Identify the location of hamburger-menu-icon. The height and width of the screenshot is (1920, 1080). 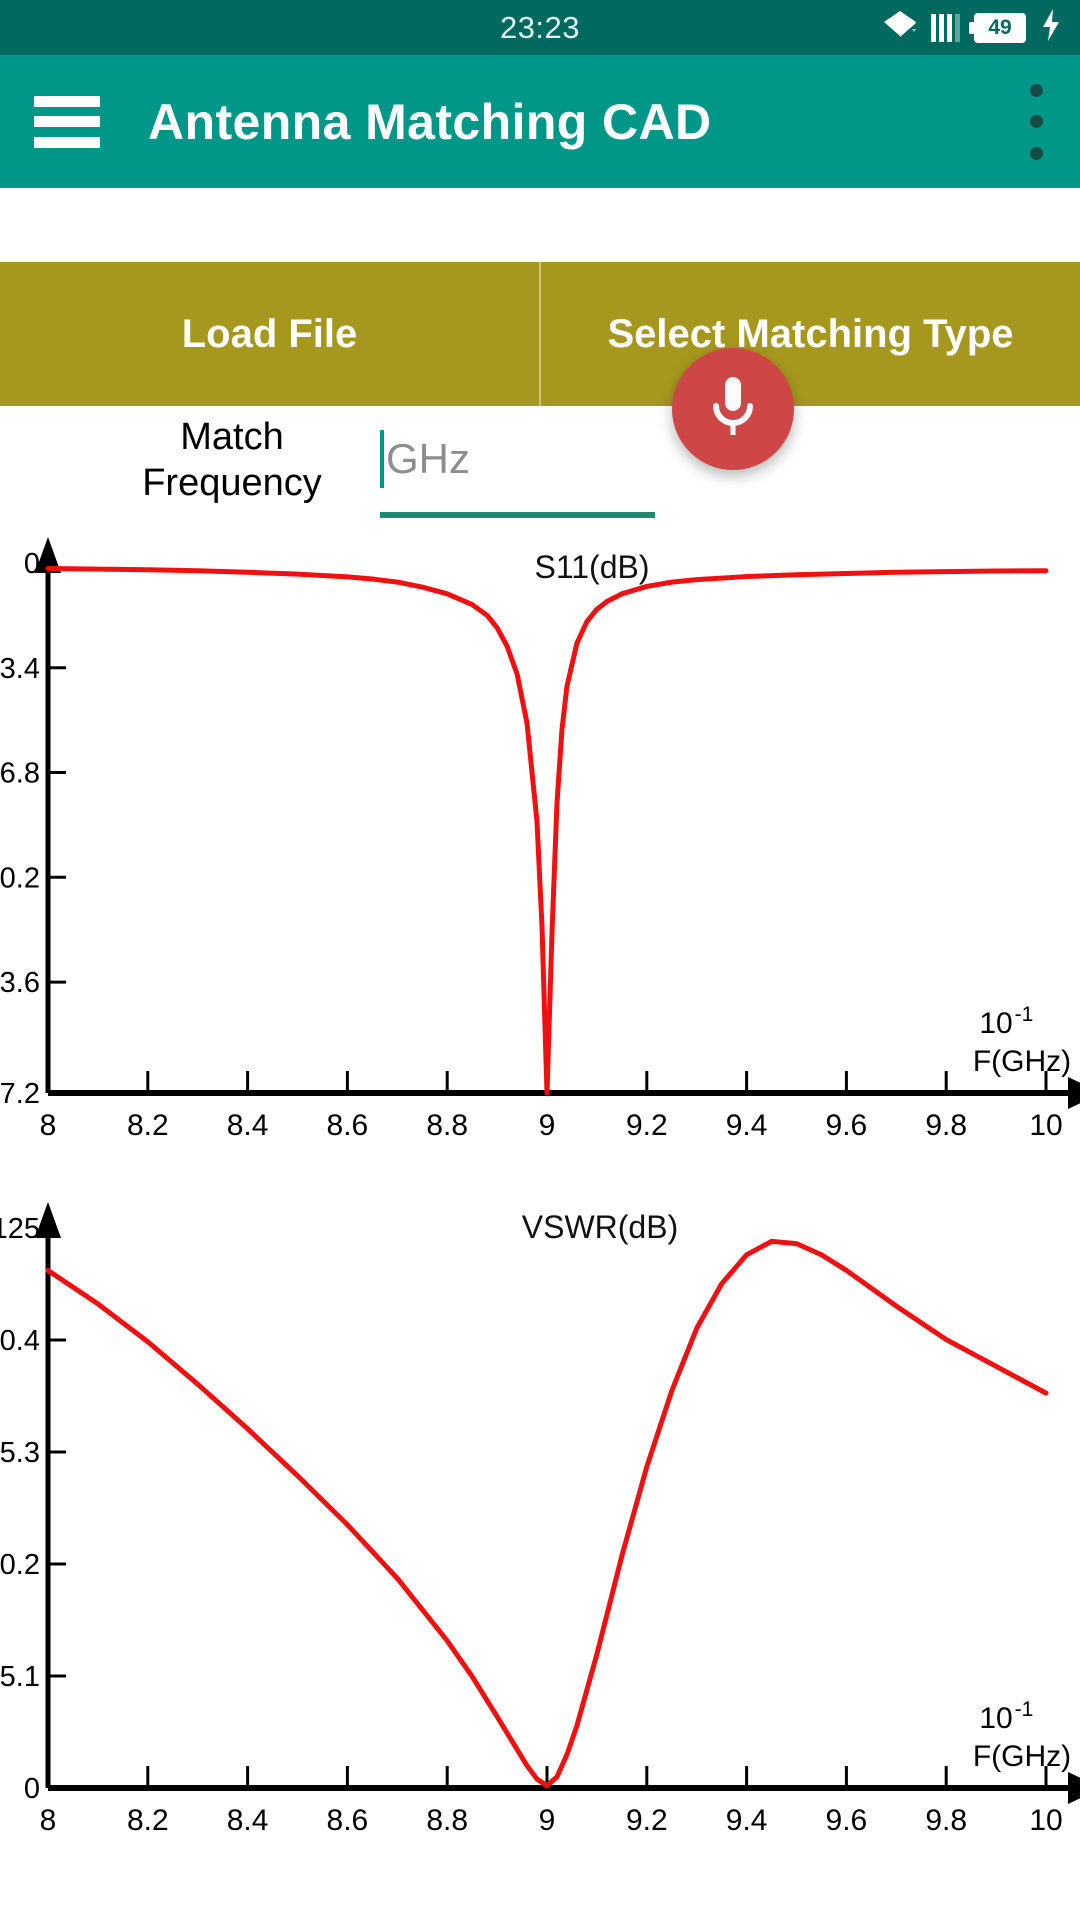
(67, 121).